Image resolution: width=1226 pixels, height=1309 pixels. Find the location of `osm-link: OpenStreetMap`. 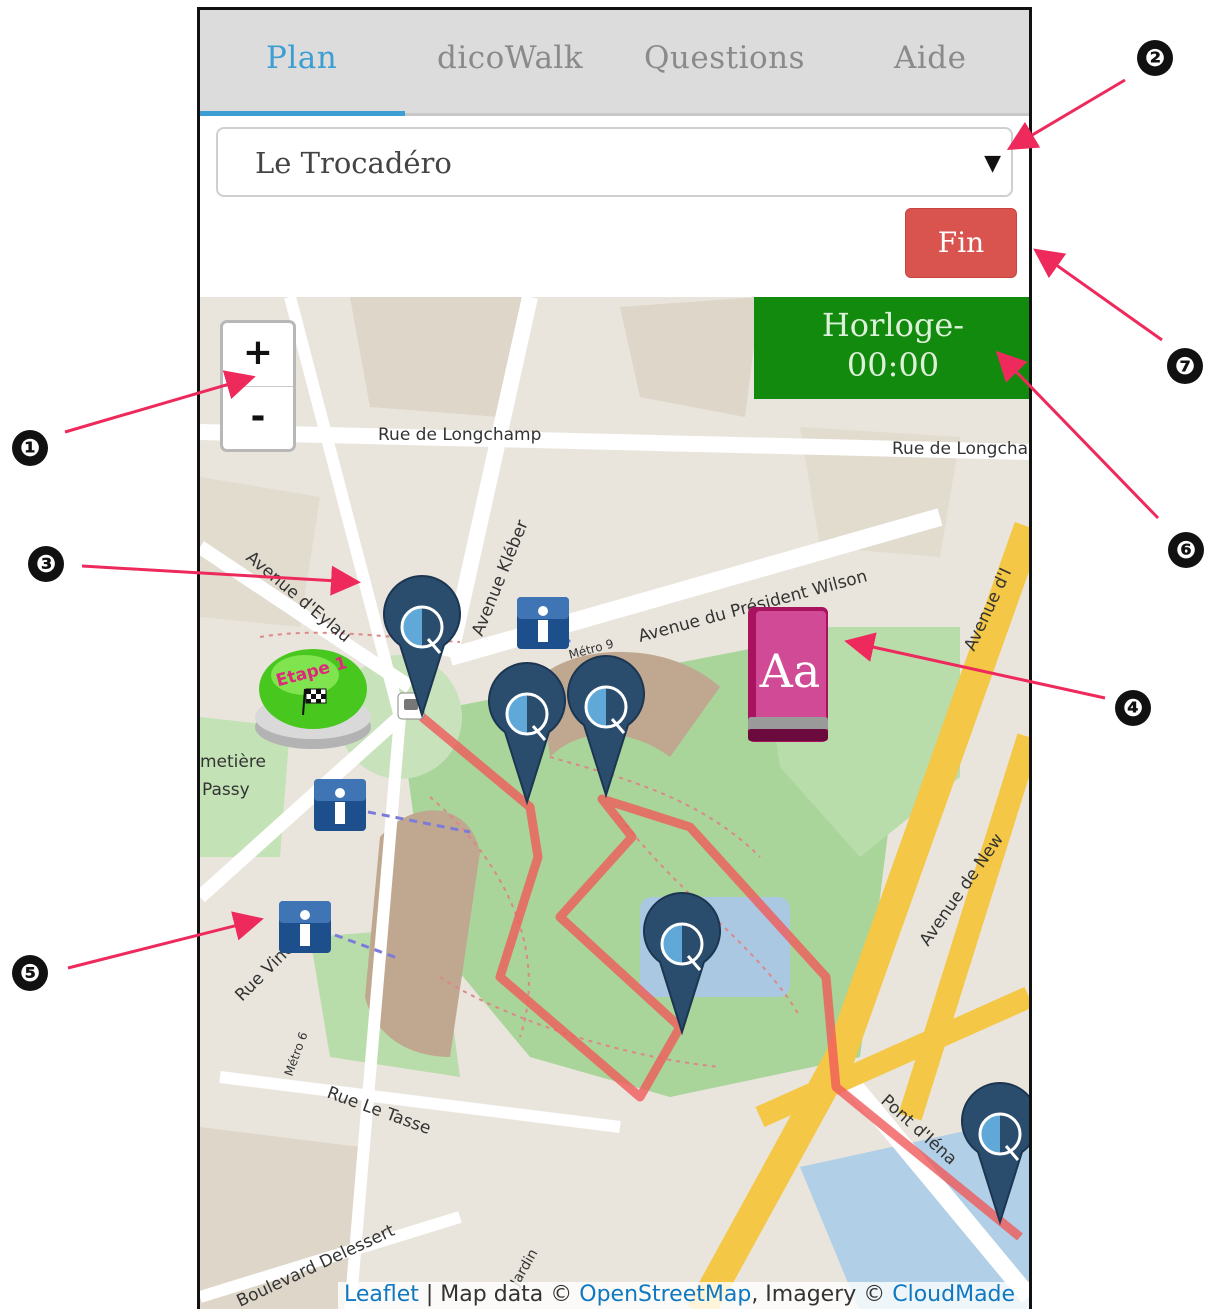

osm-link: OpenStreetMap is located at coordinates (665, 1294).